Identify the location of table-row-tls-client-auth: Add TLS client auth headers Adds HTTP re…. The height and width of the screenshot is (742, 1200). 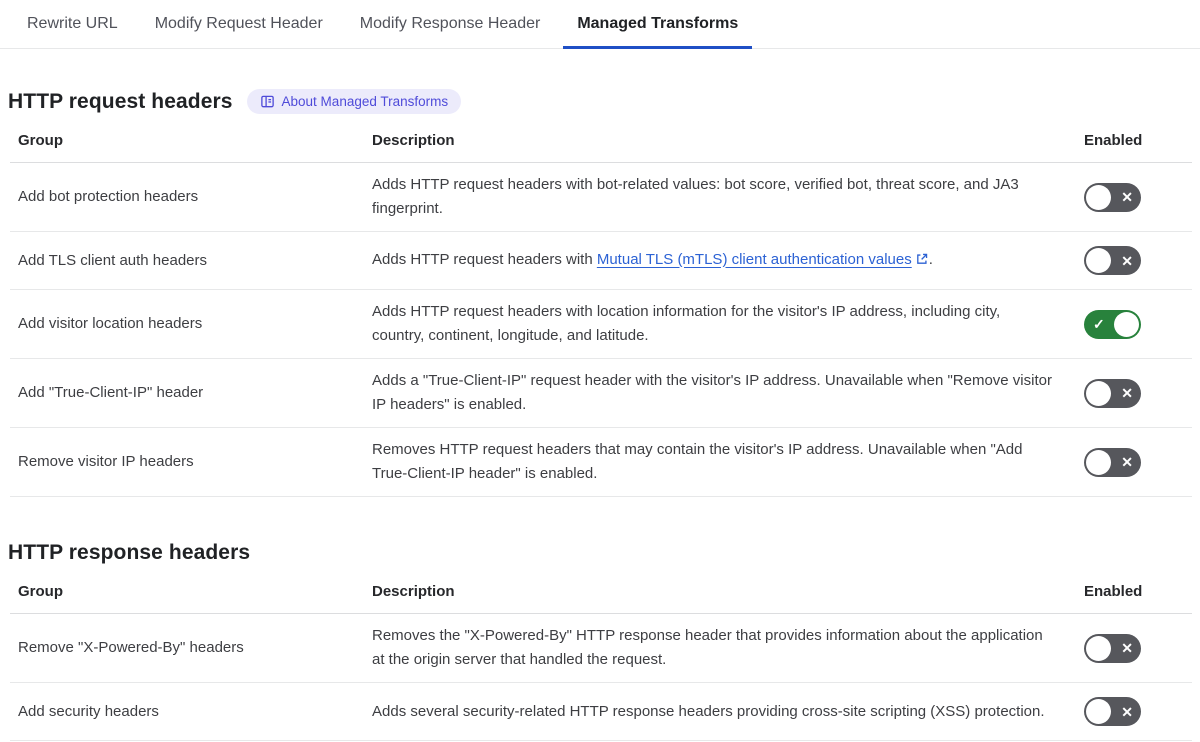
(601, 261).